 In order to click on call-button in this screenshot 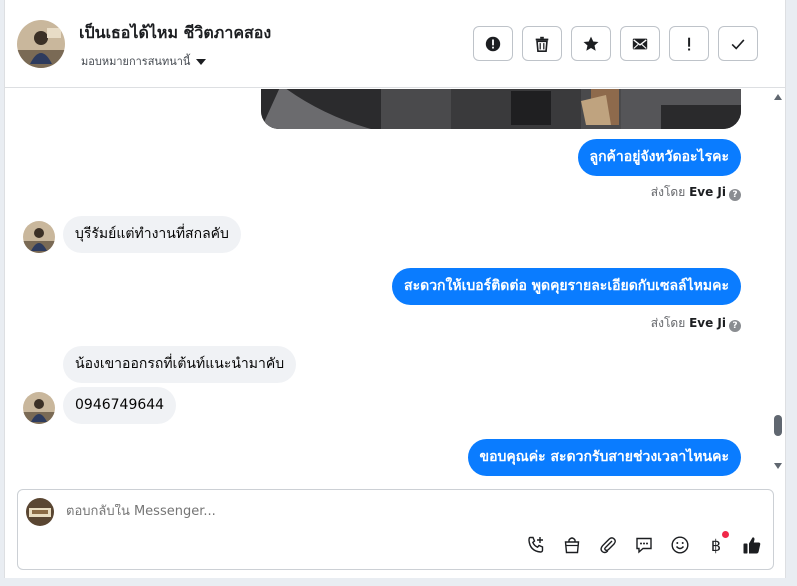, I will do `click(536, 545)`.